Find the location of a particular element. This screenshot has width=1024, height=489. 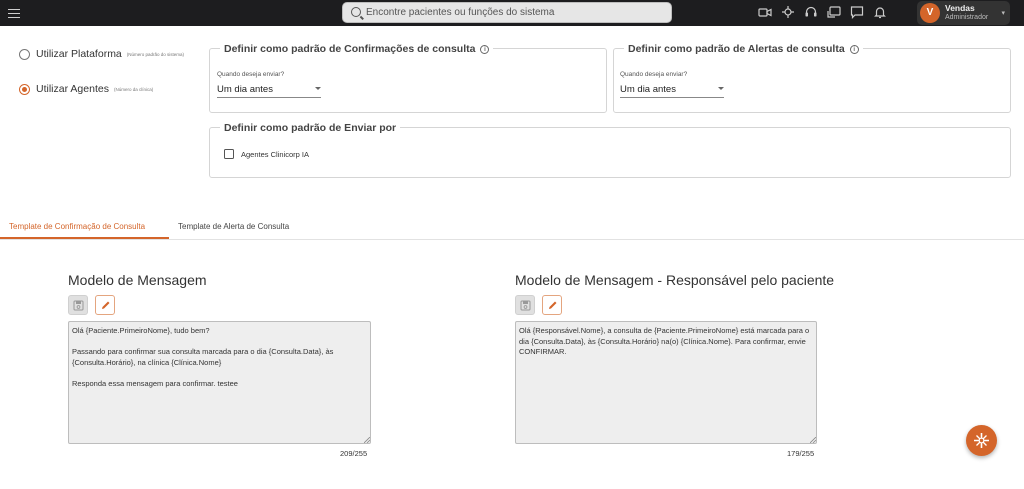

radio-button is located at coordinates (24, 54).